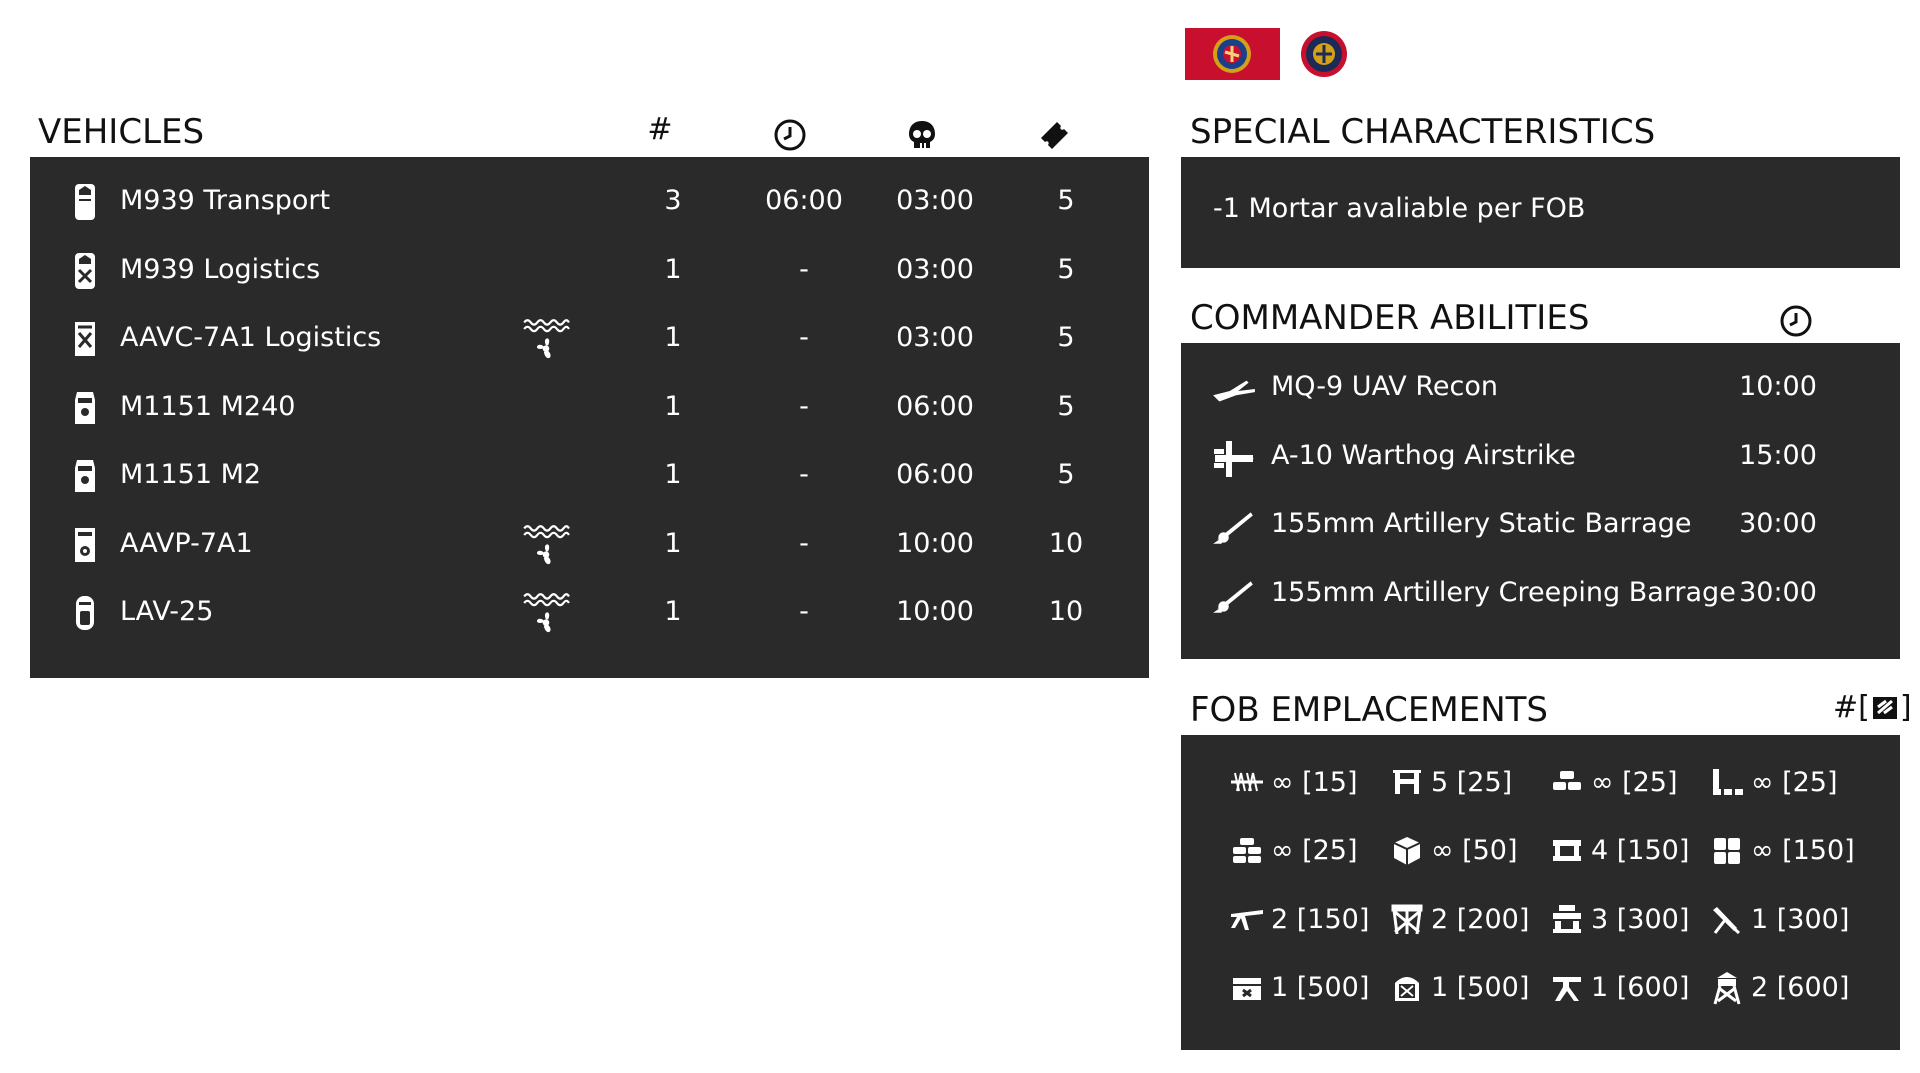 The height and width of the screenshot is (1073, 1920). What do you see at coordinates (589, 615) in the screenshot?
I see `vehicle-row: LAV-25 1 - 10:00 10` at bounding box center [589, 615].